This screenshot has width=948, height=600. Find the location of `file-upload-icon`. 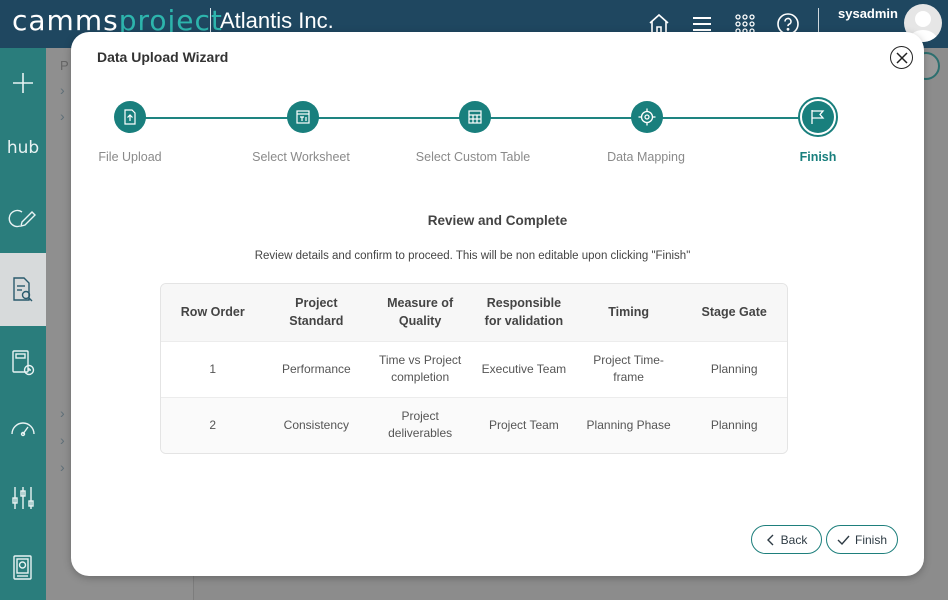

file-upload-icon is located at coordinates (130, 117).